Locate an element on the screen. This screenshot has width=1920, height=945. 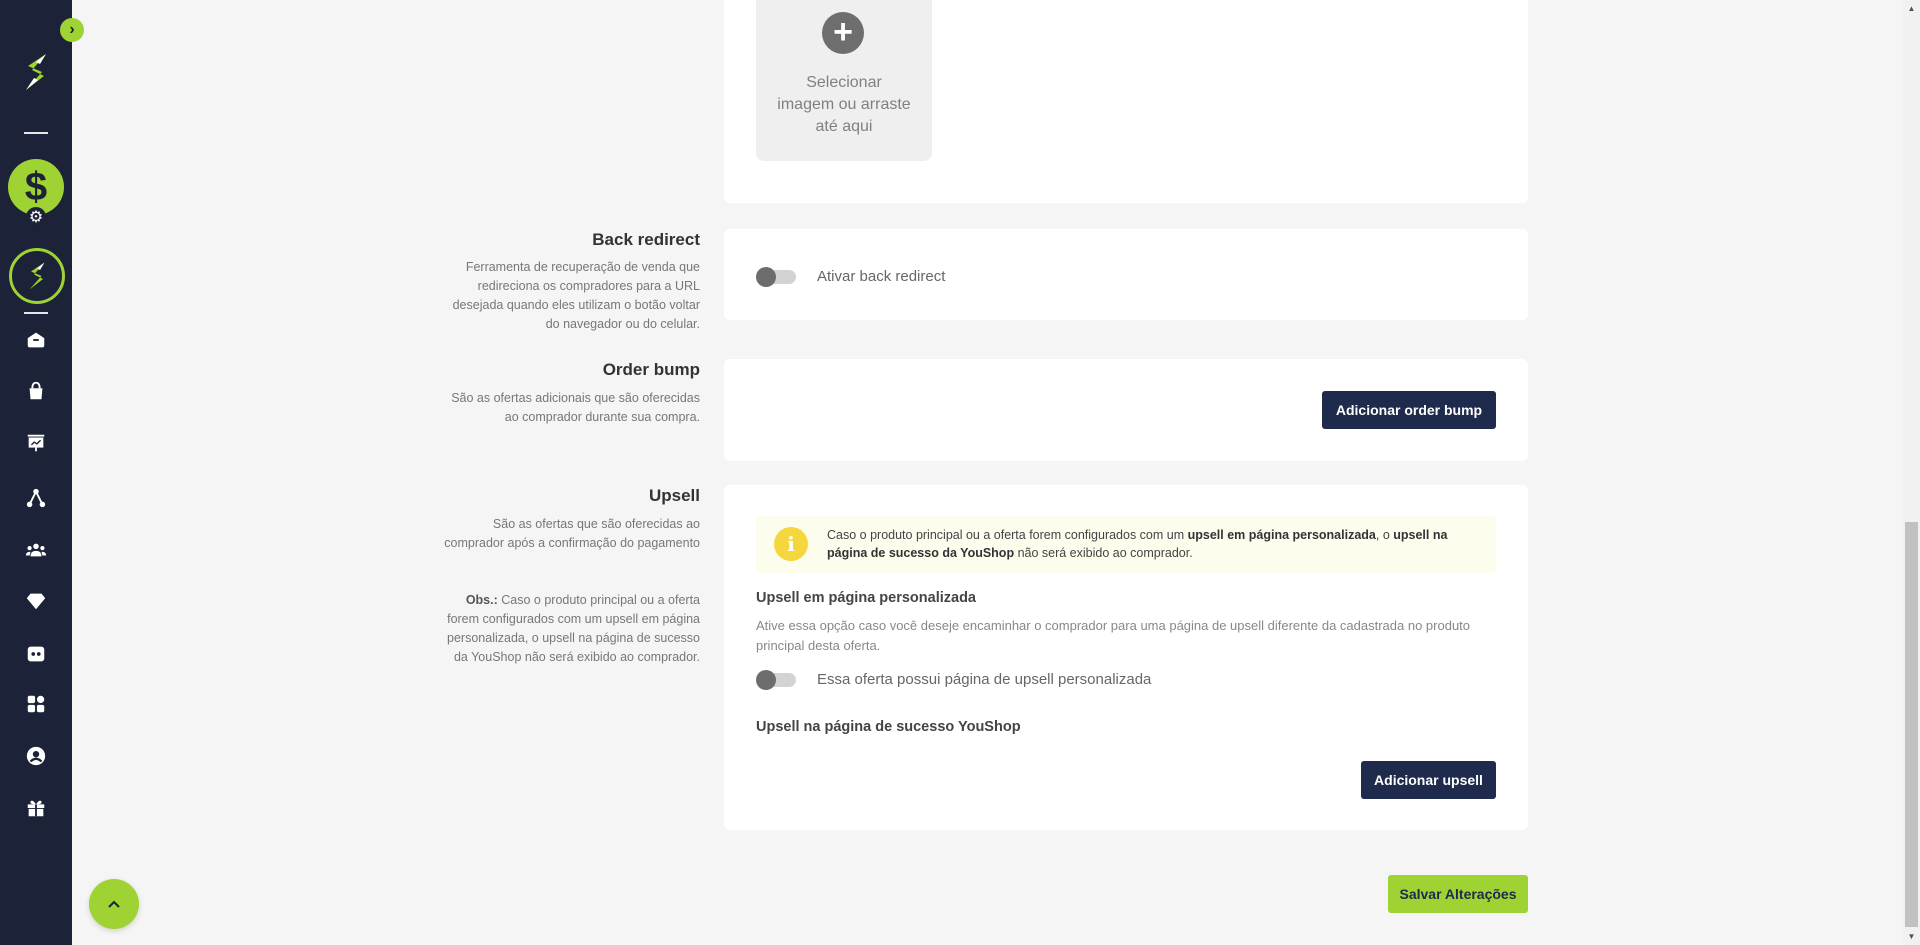
user-circle-icon is located at coordinates (36, 756).